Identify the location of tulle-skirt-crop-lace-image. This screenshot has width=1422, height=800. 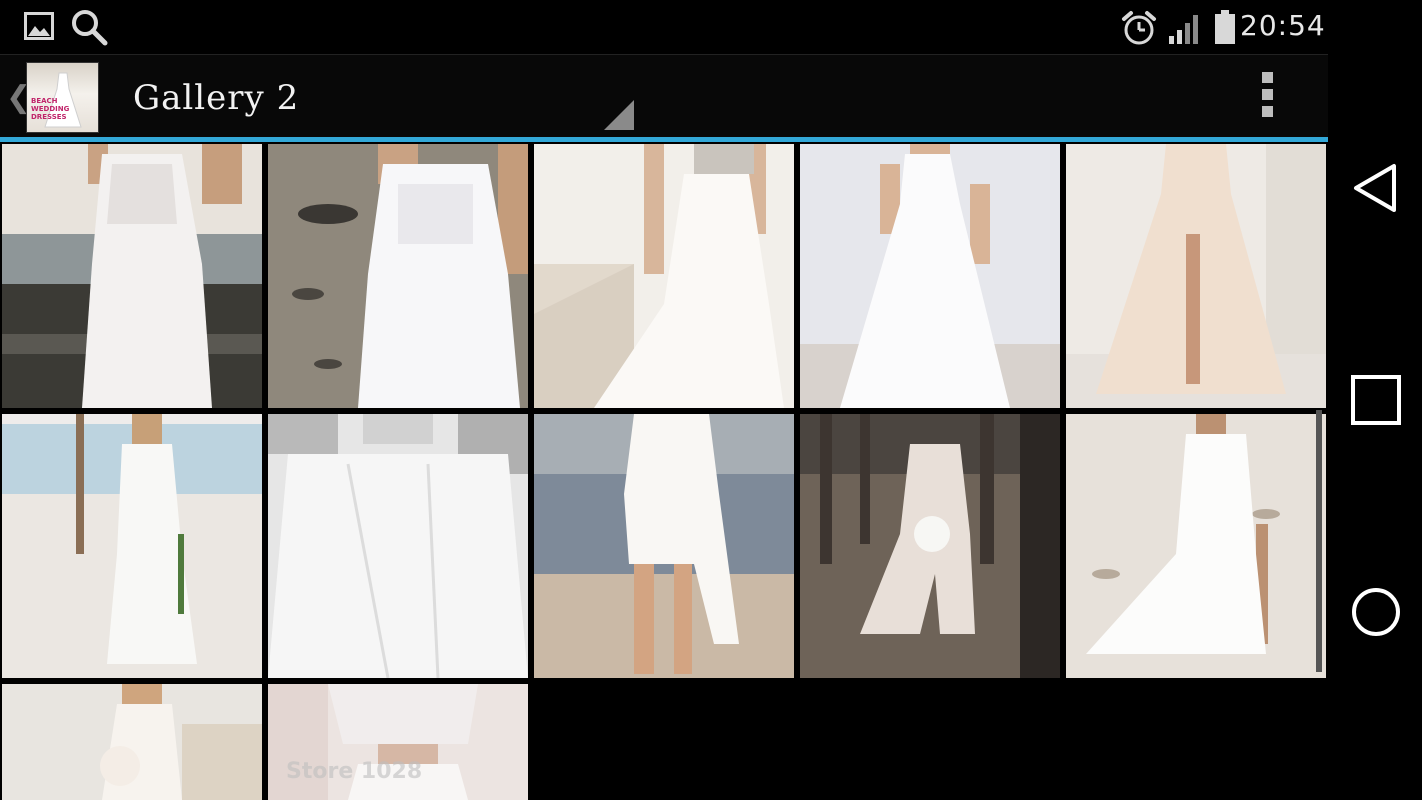
(398, 546).